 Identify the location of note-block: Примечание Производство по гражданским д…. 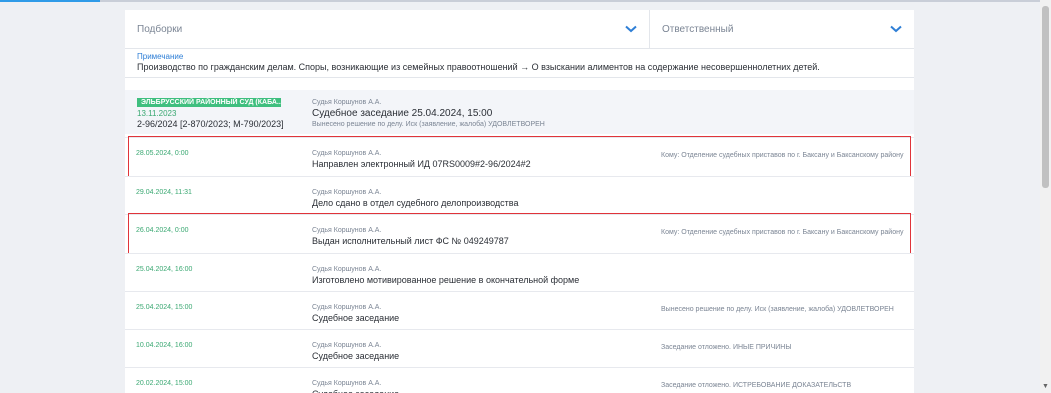
(522, 62).